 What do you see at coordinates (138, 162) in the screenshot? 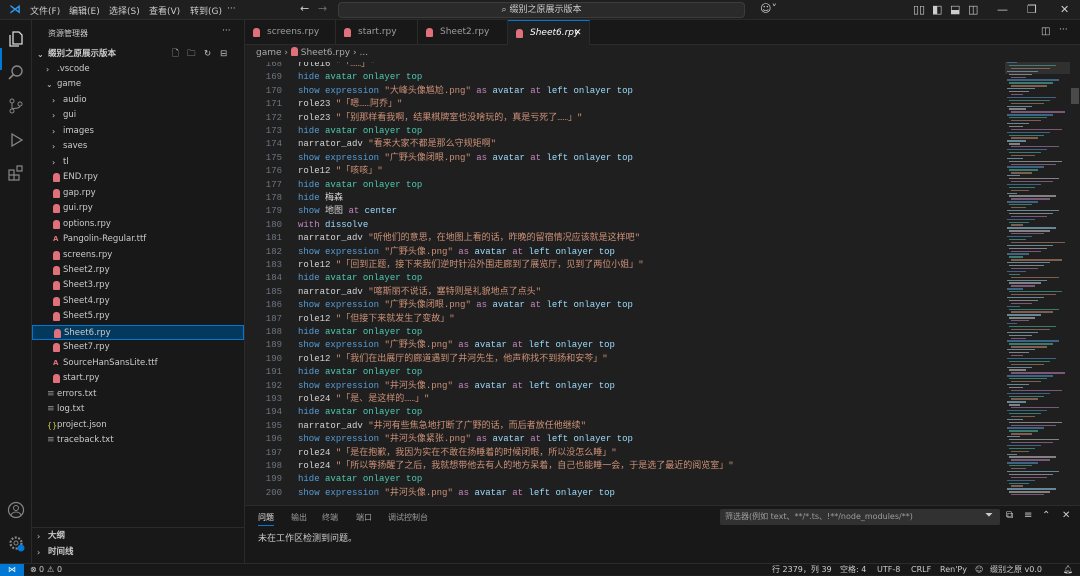
I see `tree-item: › tl` at bounding box center [138, 162].